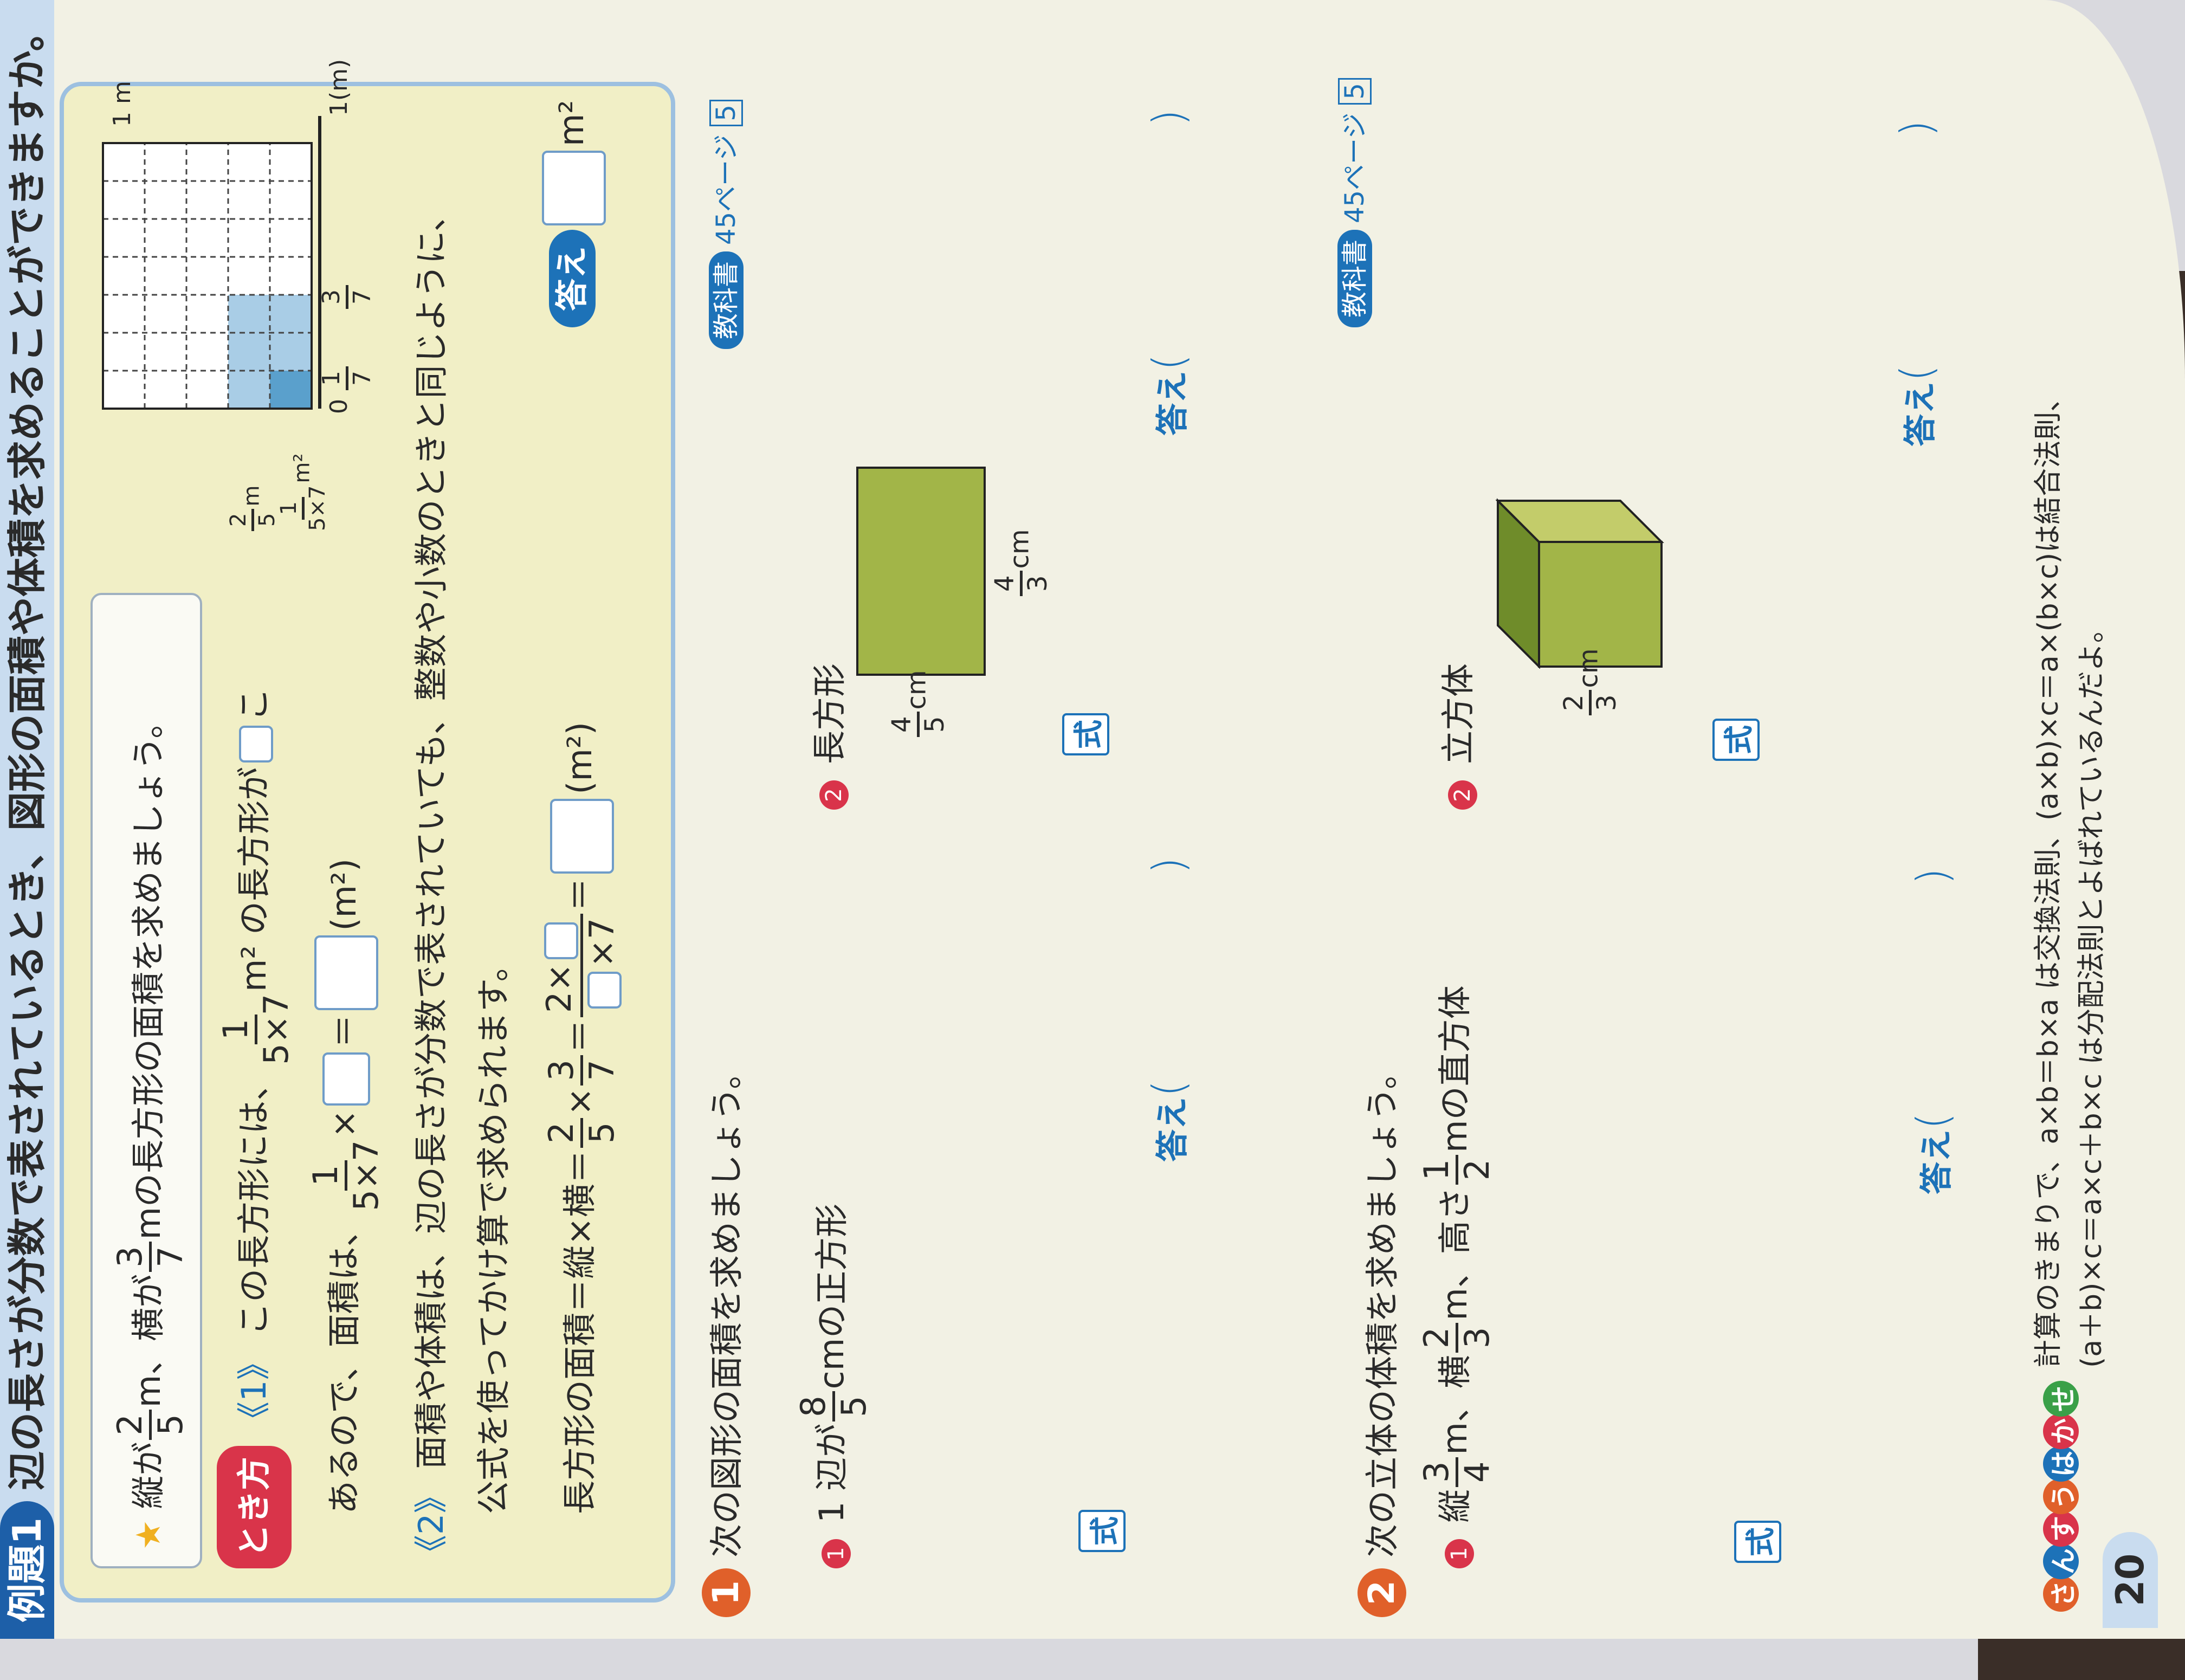  I want to click on fraction: 25, so click(150, 1425).